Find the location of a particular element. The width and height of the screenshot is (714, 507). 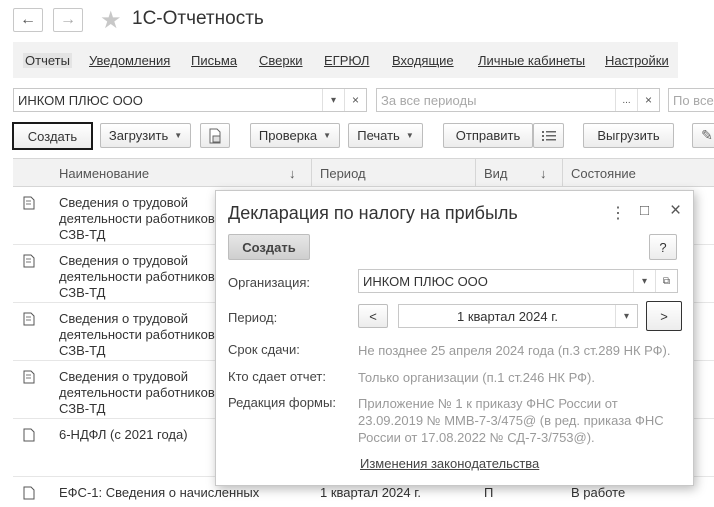

paperclip-icon: ✎ is located at coordinates (707, 135).